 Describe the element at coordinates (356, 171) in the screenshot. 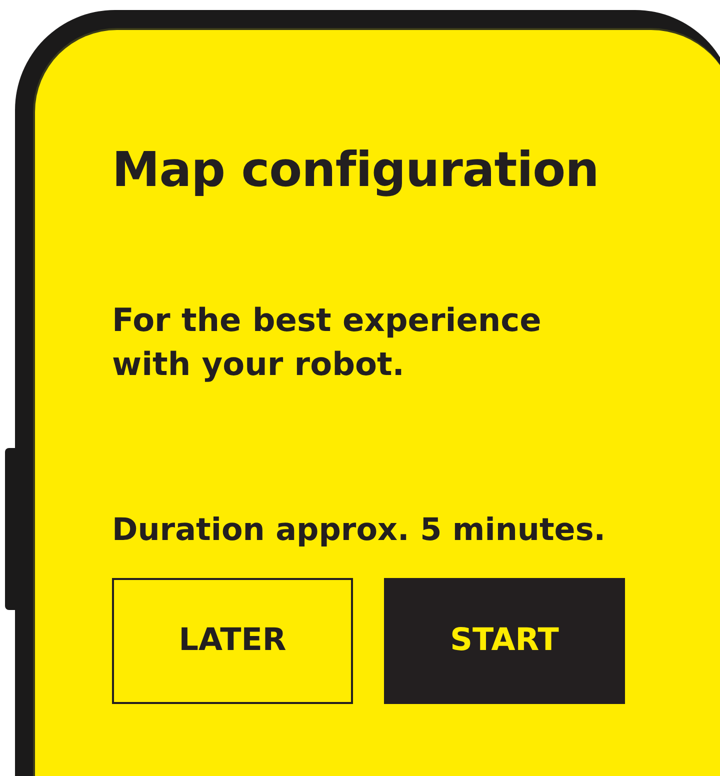

I see `screen-title: Map configuration` at that location.